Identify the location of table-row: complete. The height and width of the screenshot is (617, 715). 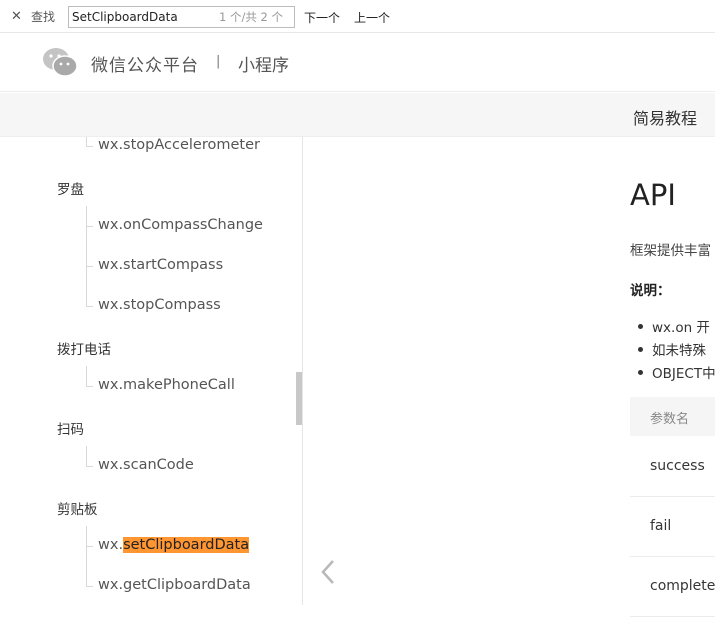
(672, 587).